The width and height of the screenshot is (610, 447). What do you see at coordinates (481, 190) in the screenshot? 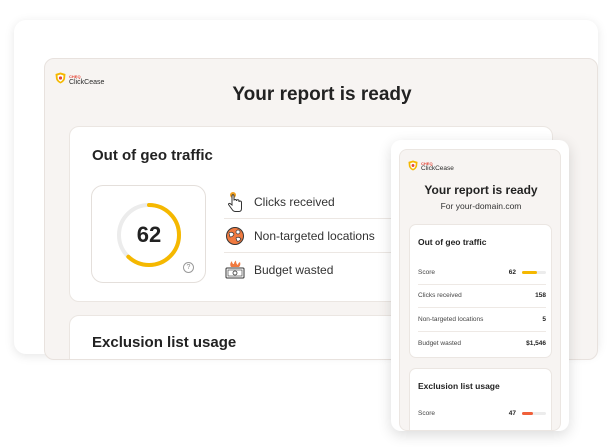
I see `mobile-page-title: Your report is ready` at bounding box center [481, 190].